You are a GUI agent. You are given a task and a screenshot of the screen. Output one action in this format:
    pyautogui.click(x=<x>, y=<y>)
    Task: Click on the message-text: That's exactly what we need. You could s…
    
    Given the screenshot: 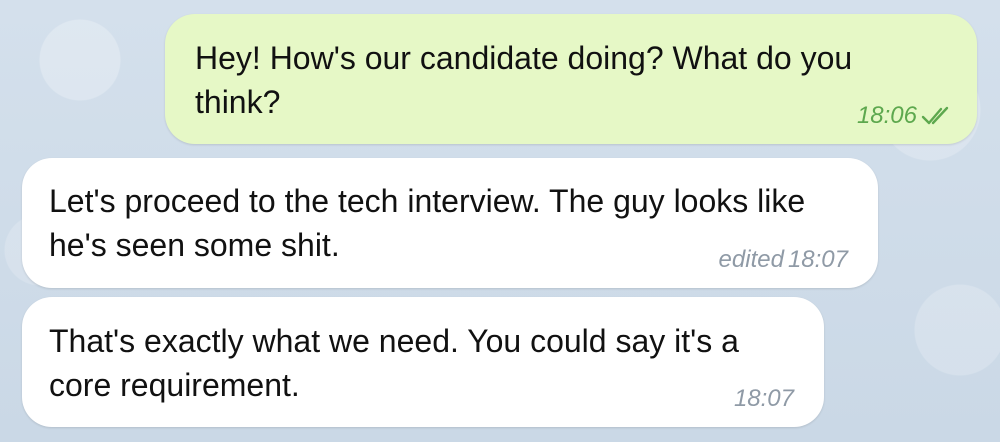 What is the action you would take?
    pyautogui.click(x=394, y=363)
    